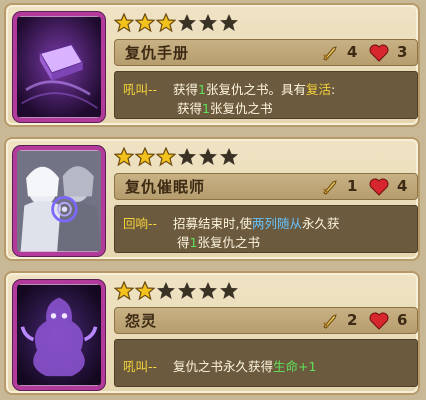 This screenshot has height=400, width=426. Describe the element at coordinates (218, 242) in the screenshot. I see `description-line-2: 得1张复仇之书` at that location.